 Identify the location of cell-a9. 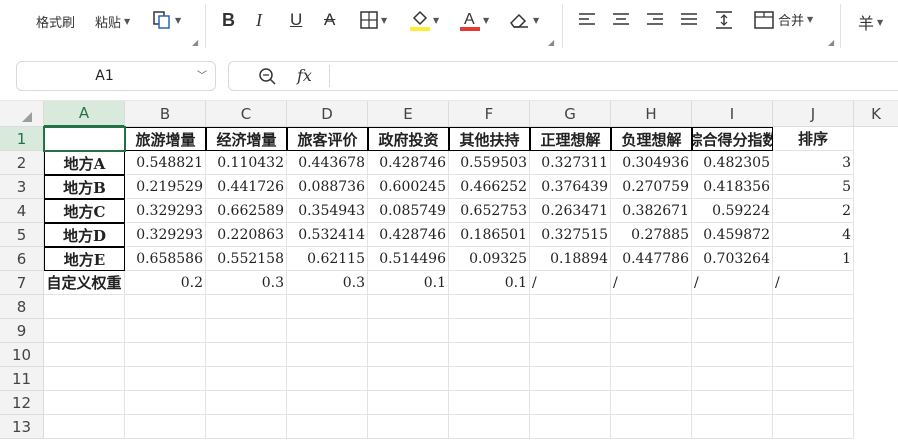
(84, 331).